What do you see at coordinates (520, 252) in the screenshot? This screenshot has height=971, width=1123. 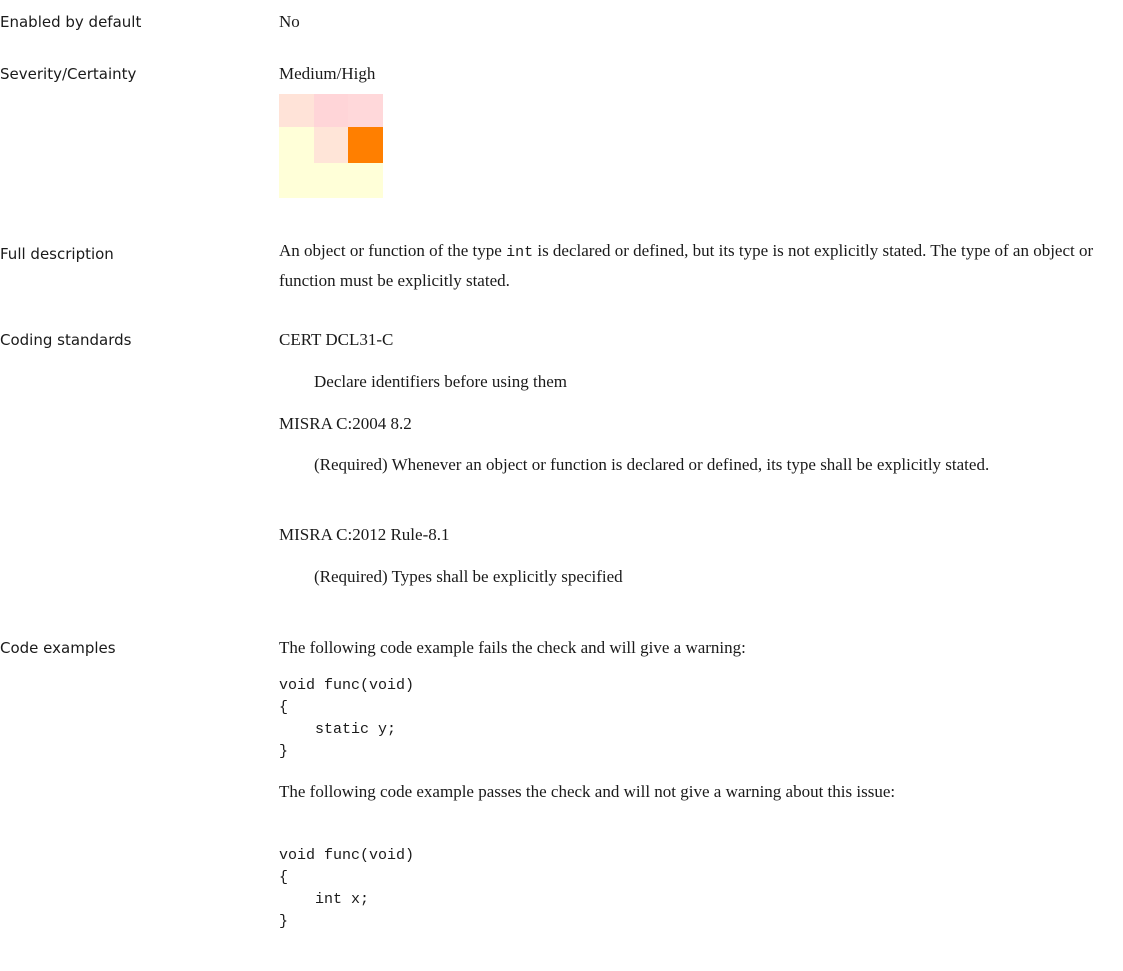 I see `description-inline-code: int` at bounding box center [520, 252].